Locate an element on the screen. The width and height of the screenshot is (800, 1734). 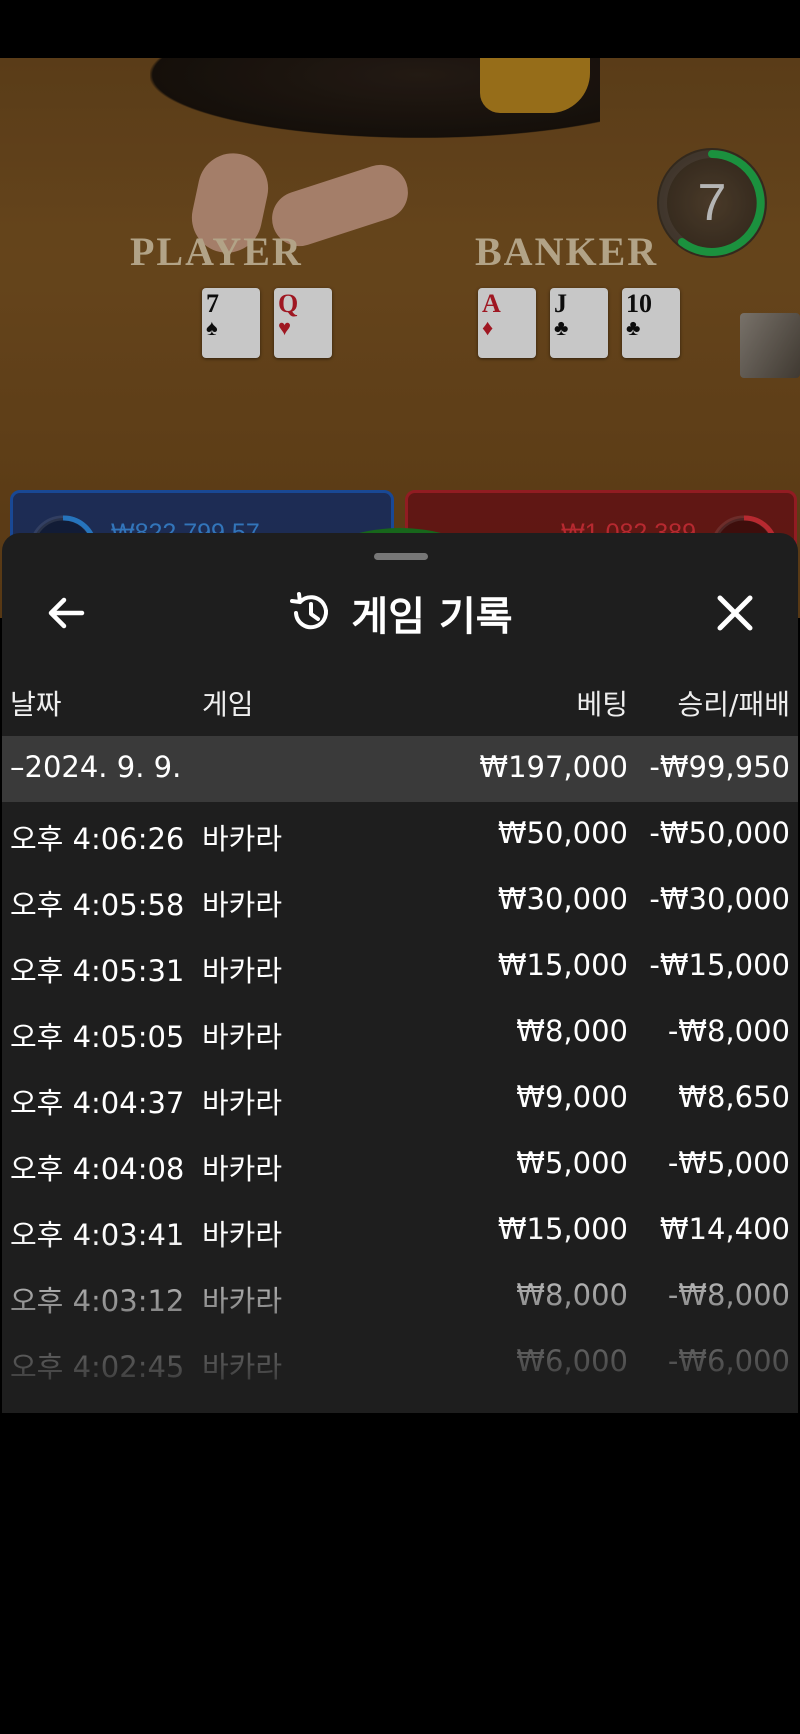
date-group-result-total: -₩99,950 is located at coordinates (719, 767).